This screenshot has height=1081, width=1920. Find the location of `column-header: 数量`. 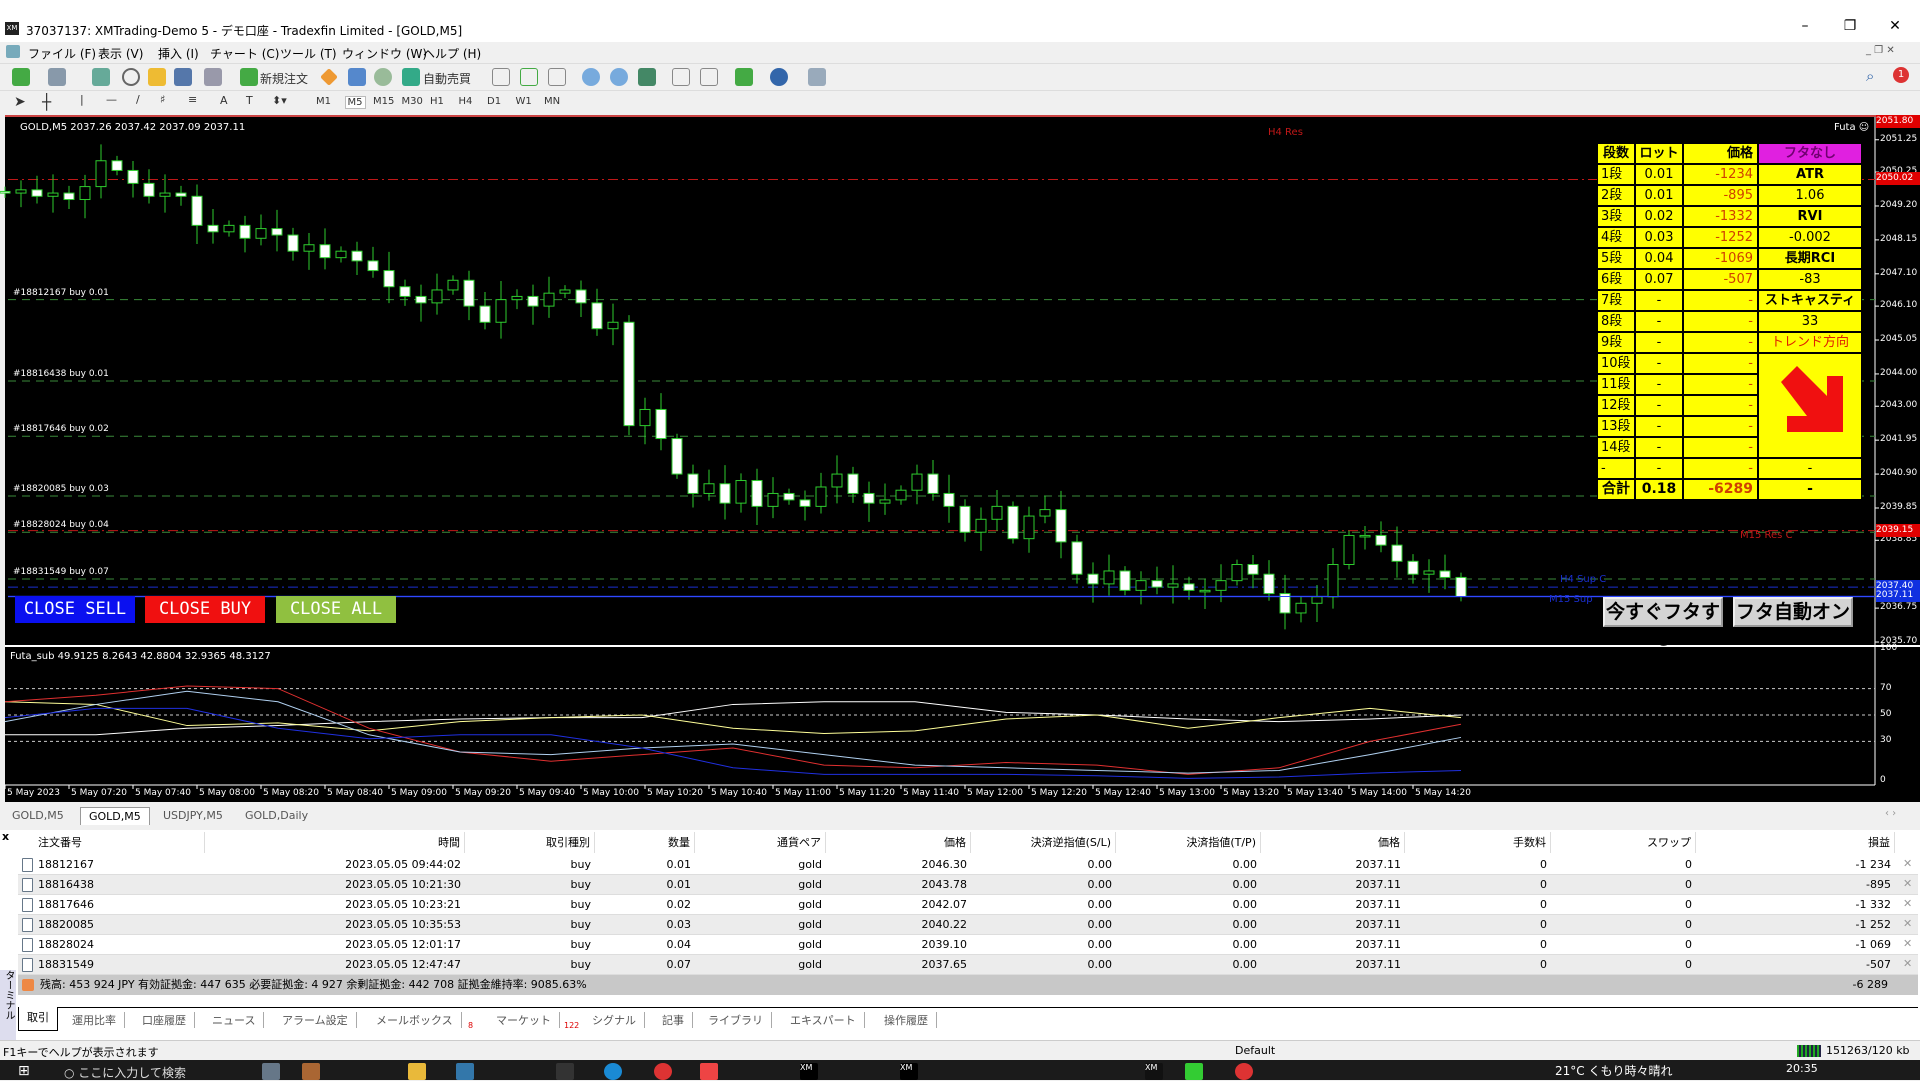

column-header: 数量 is located at coordinates (645, 842).